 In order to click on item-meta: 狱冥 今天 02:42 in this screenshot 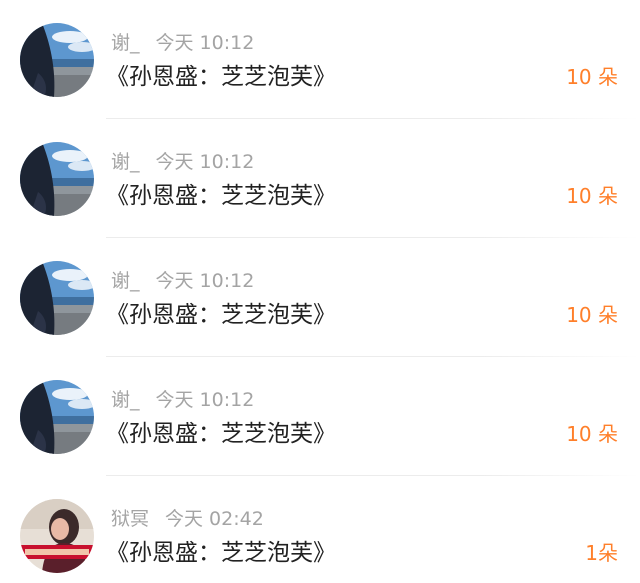, I will do `click(187, 519)`.